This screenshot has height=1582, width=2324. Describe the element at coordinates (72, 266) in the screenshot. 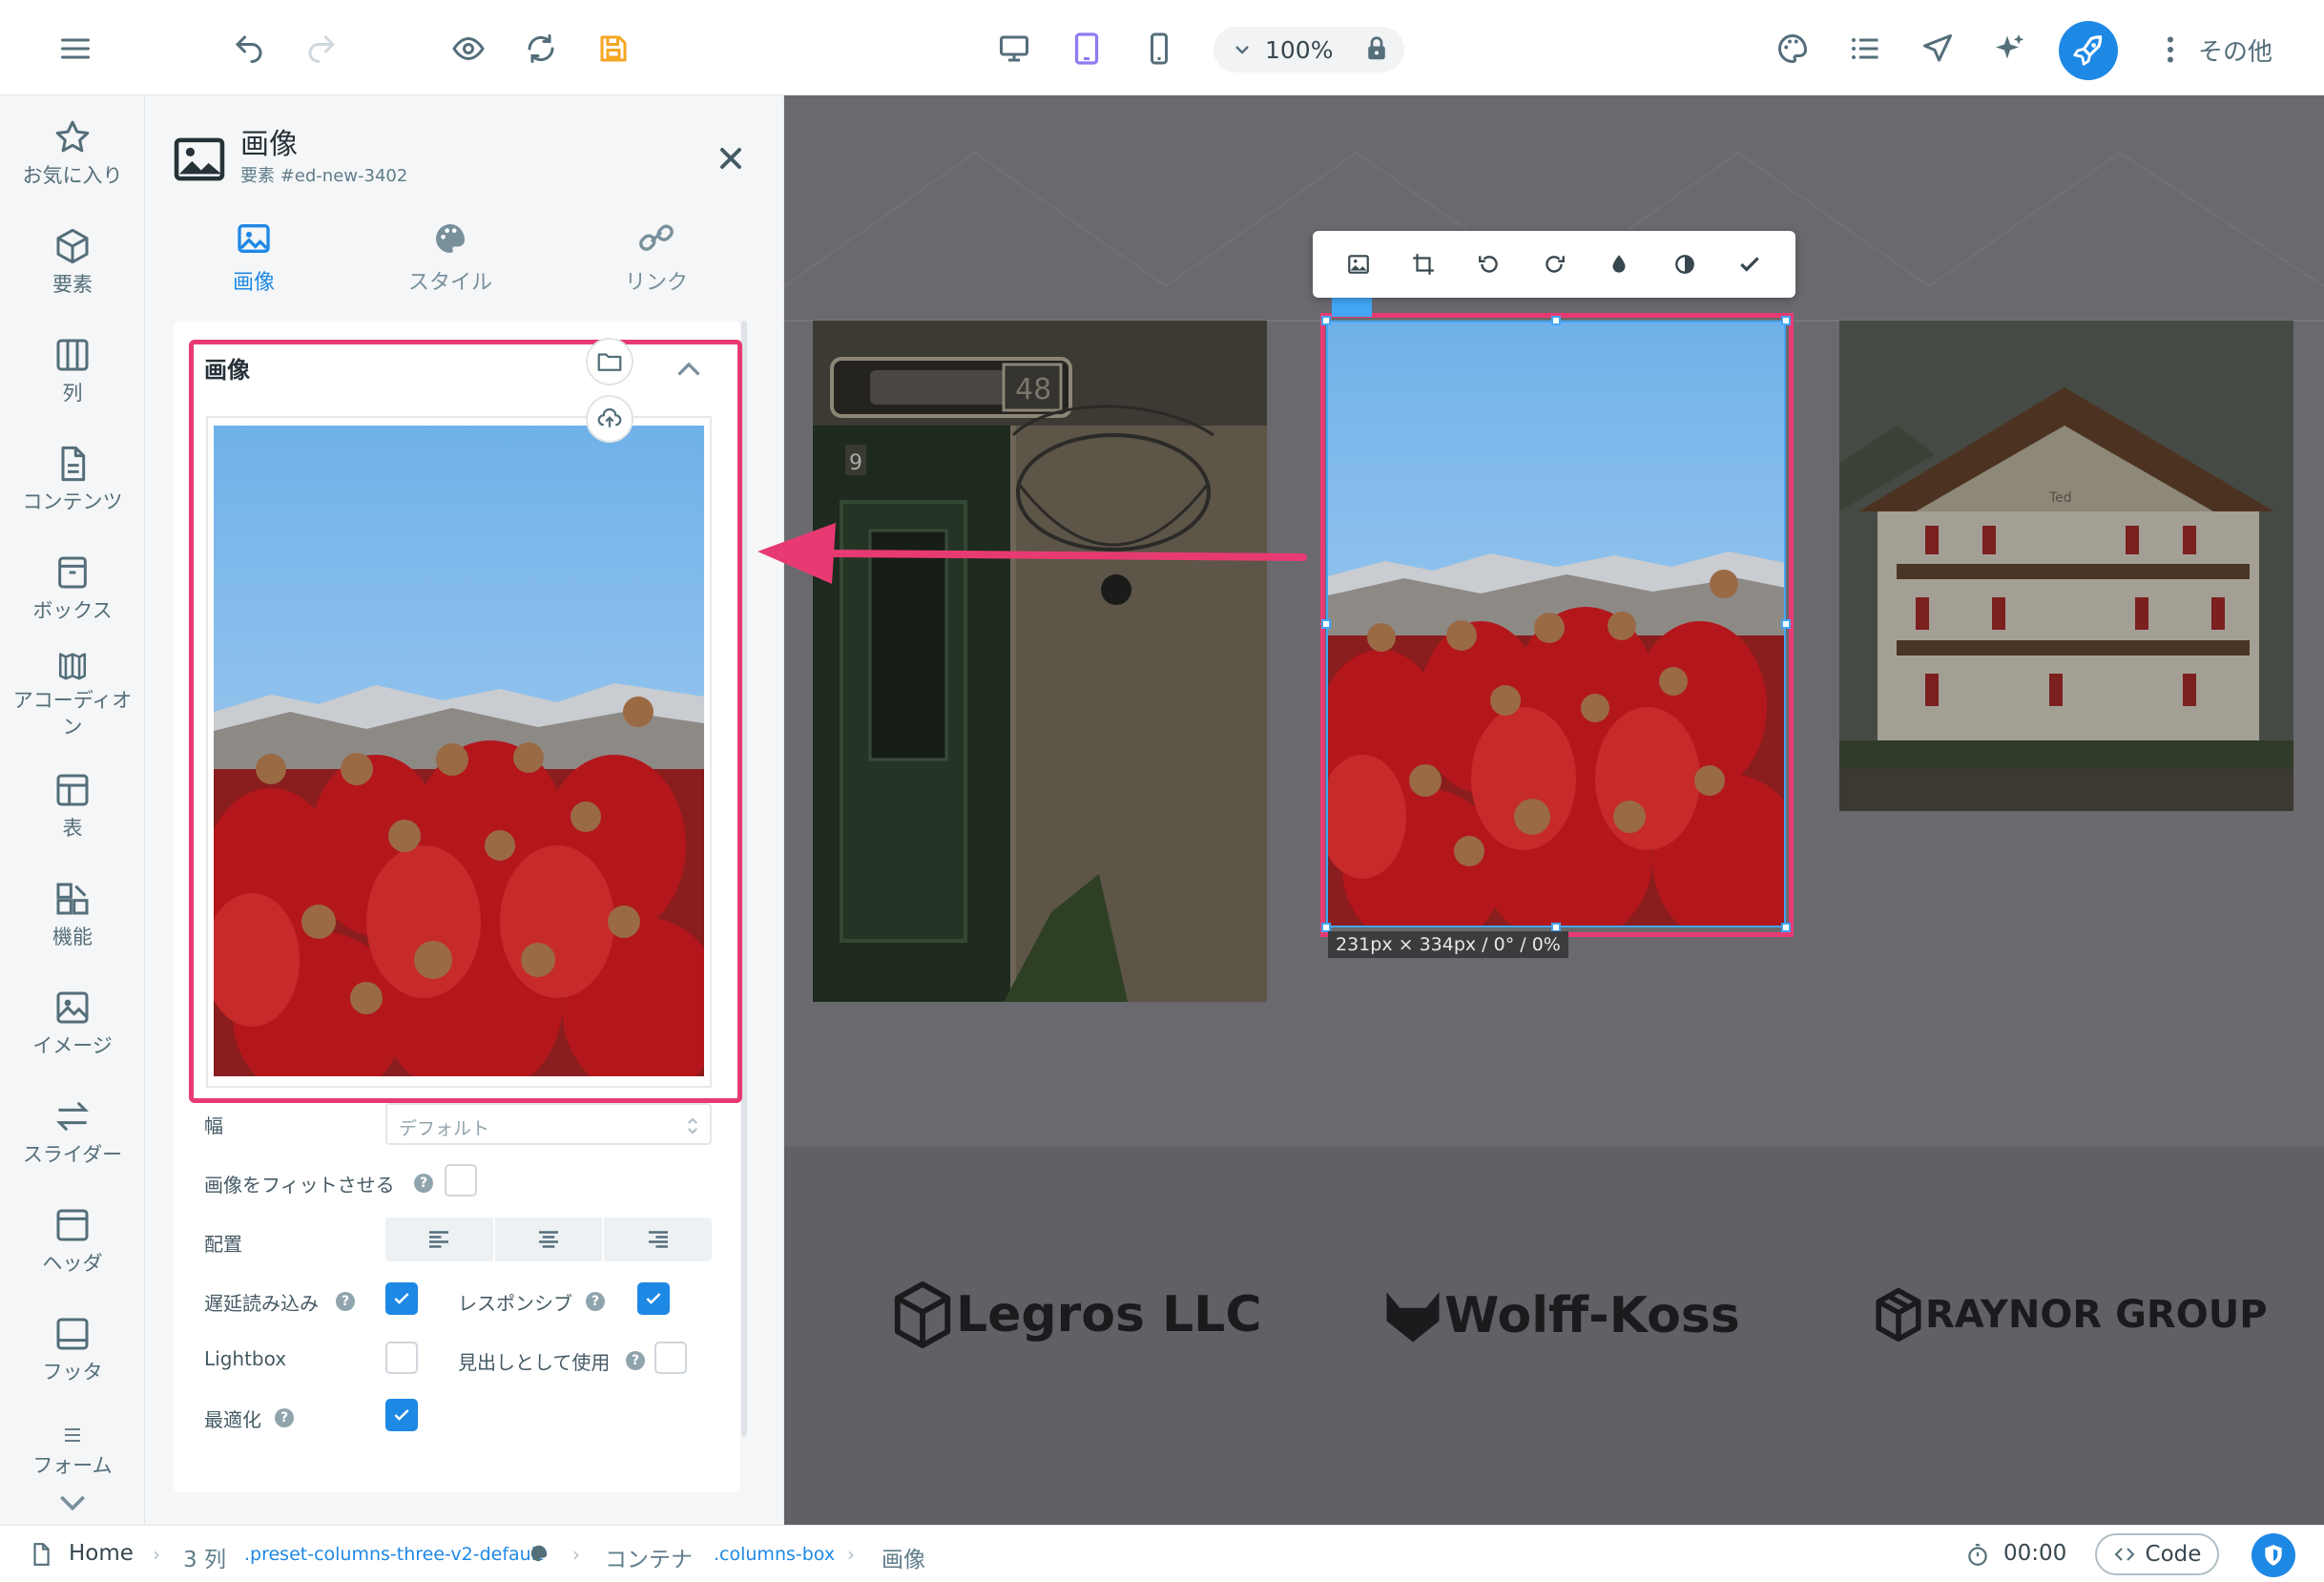

I see `sidebar-item-elements: 要素` at that location.